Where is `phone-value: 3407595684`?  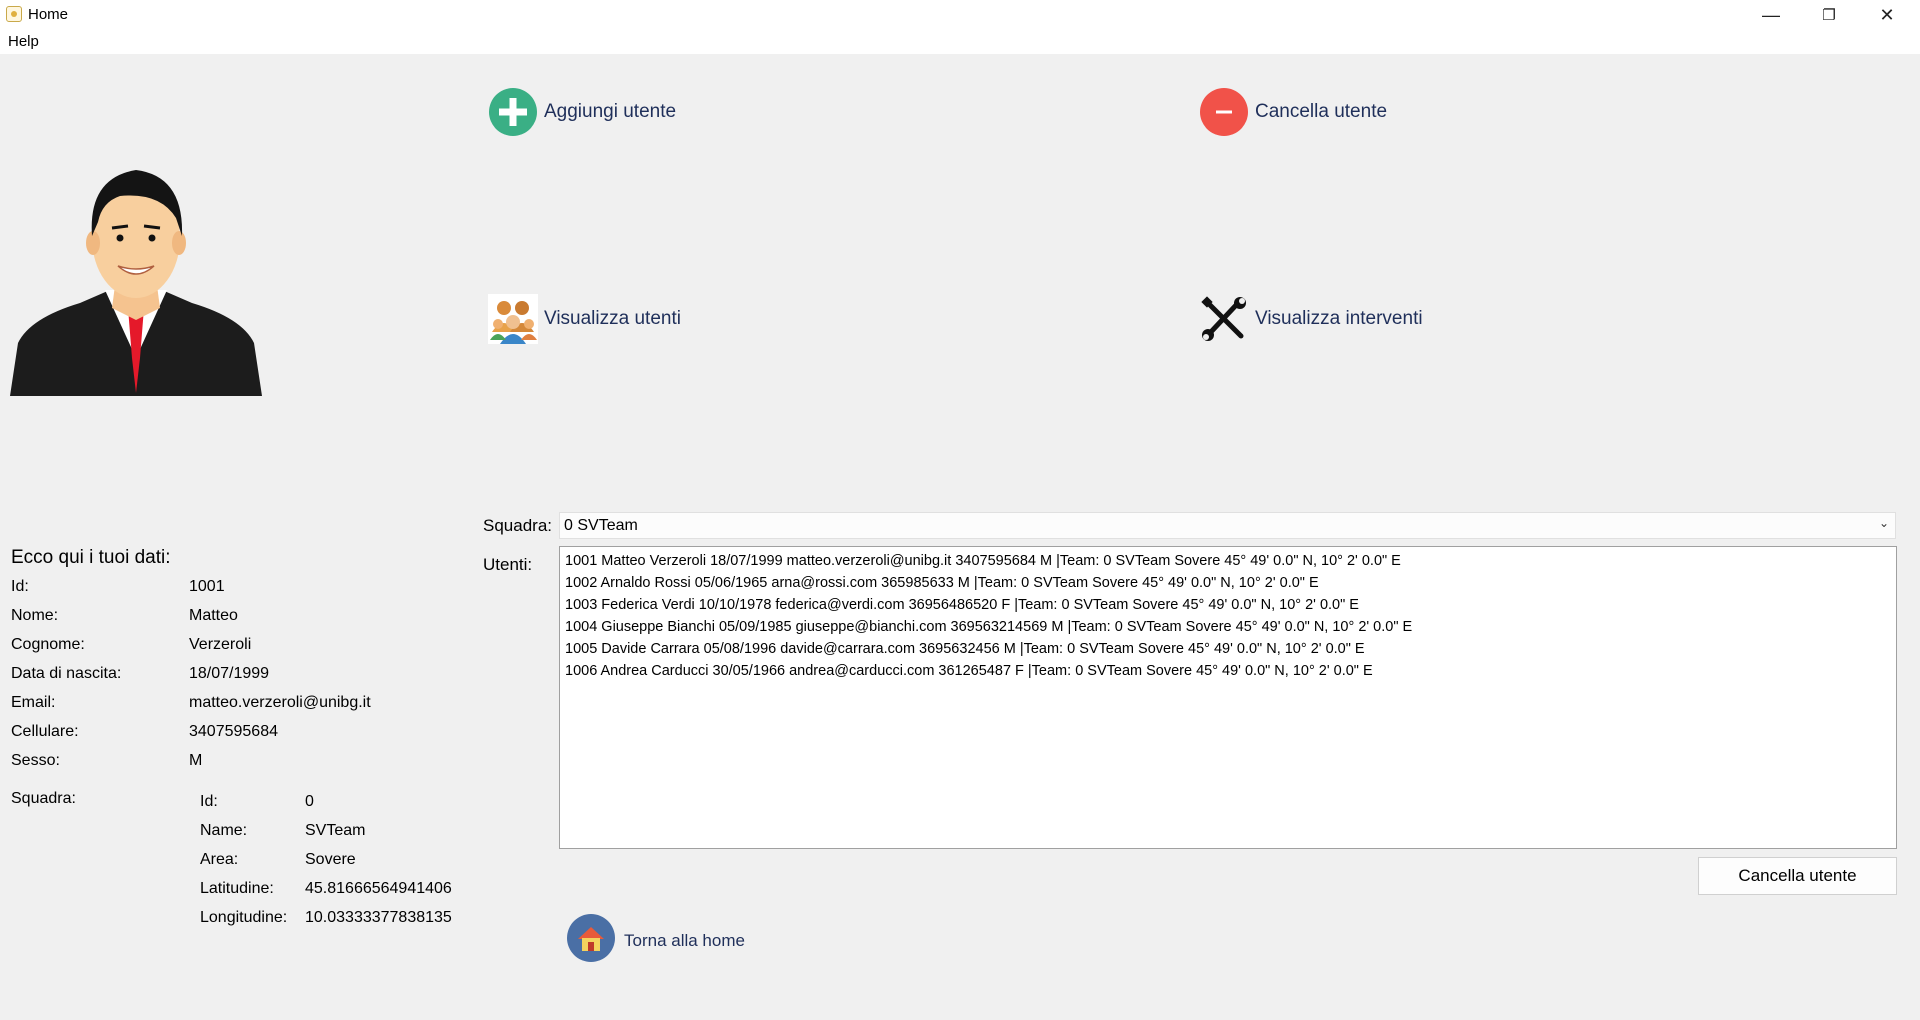 phone-value: 3407595684 is located at coordinates (233, 731).